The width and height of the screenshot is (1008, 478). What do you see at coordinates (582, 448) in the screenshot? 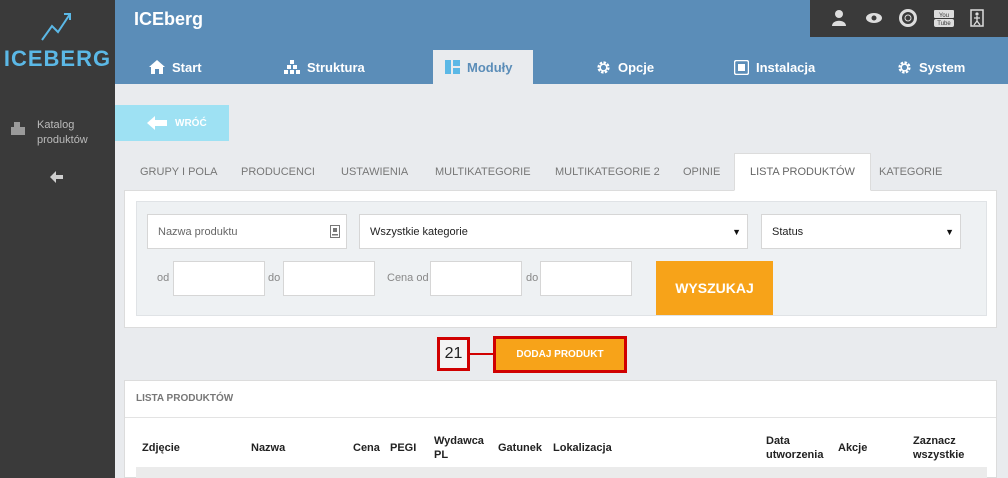
I see `column-header-location: Lokalizacja` at bounding box center [582, 448].